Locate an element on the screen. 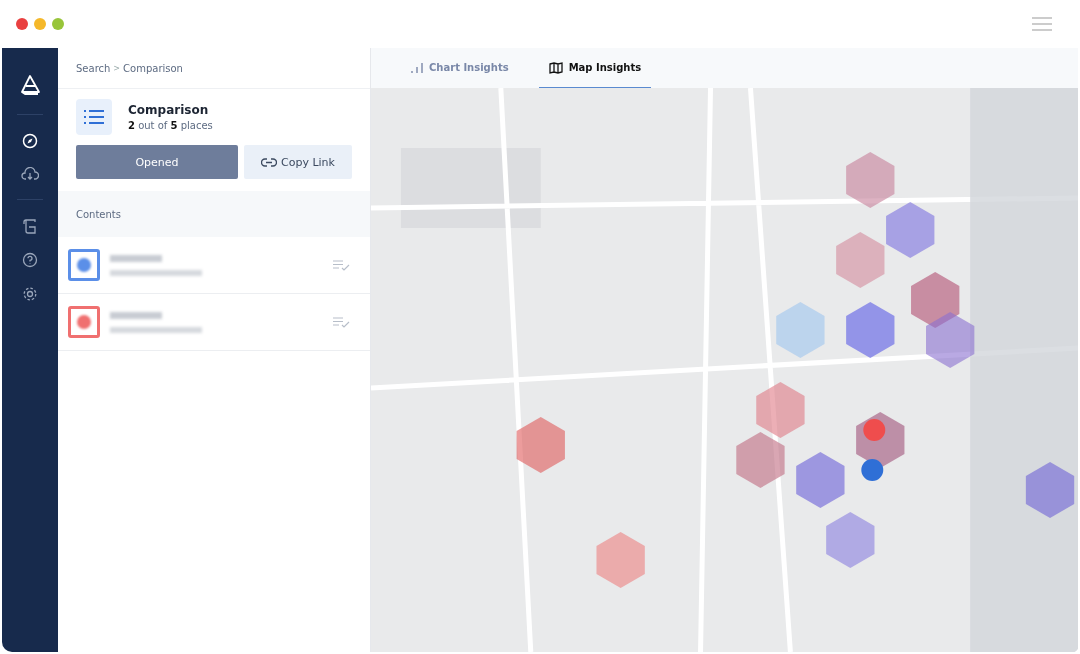 This screenshot has height=654, width=1080. compass-icon is located at coordinates (30, 141).